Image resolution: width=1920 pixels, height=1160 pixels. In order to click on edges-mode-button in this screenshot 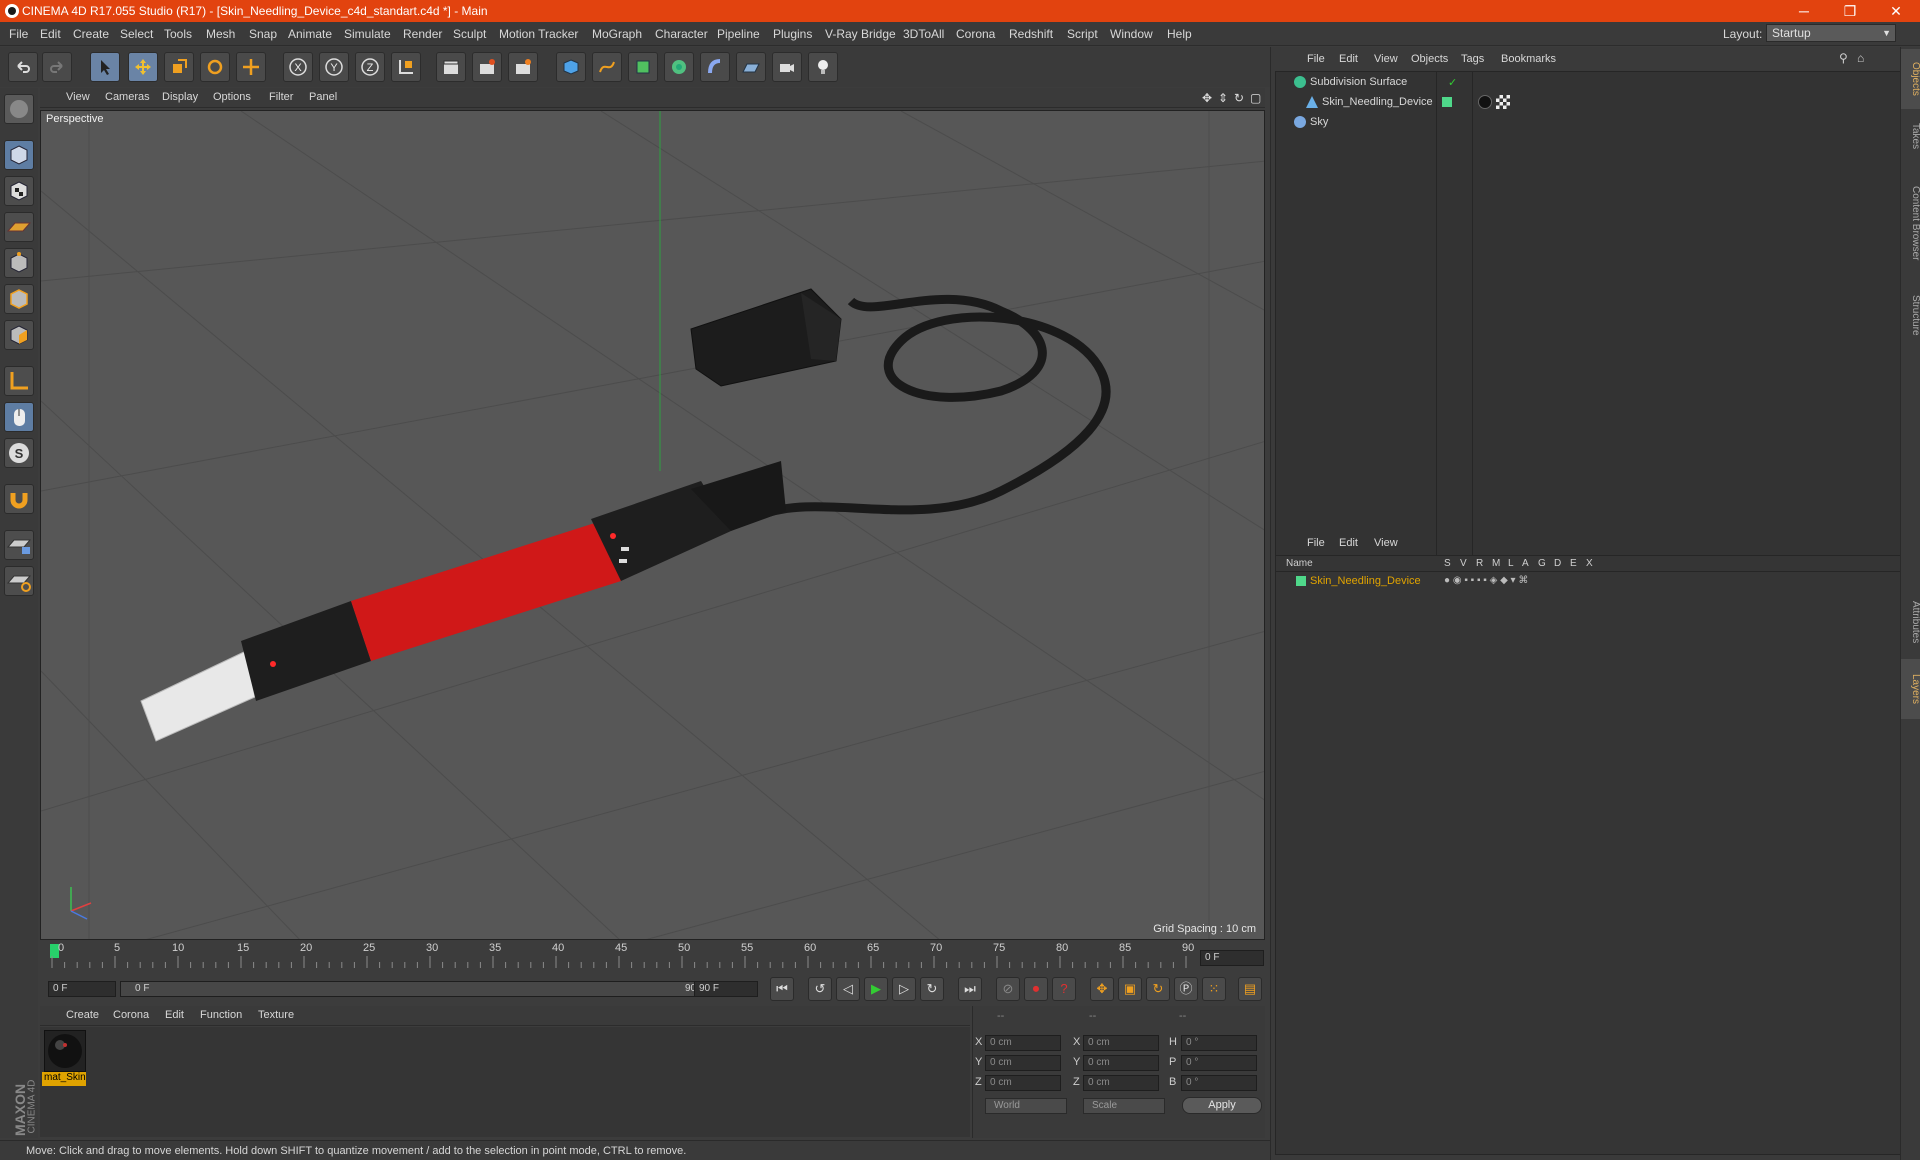, I will do `click(19, 299)`.